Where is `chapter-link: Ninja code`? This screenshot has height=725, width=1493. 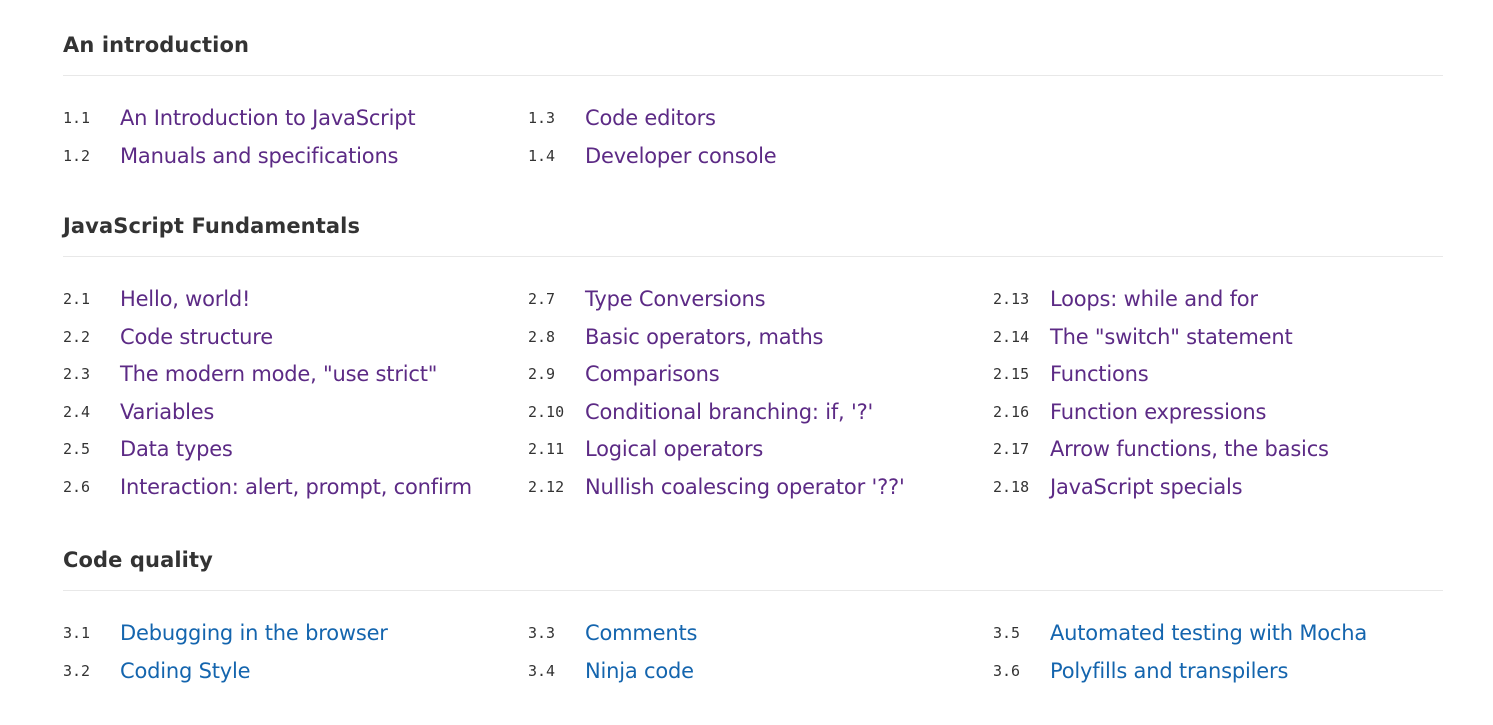
chapter-link: Ninja code is located at coordinates (639, 671).